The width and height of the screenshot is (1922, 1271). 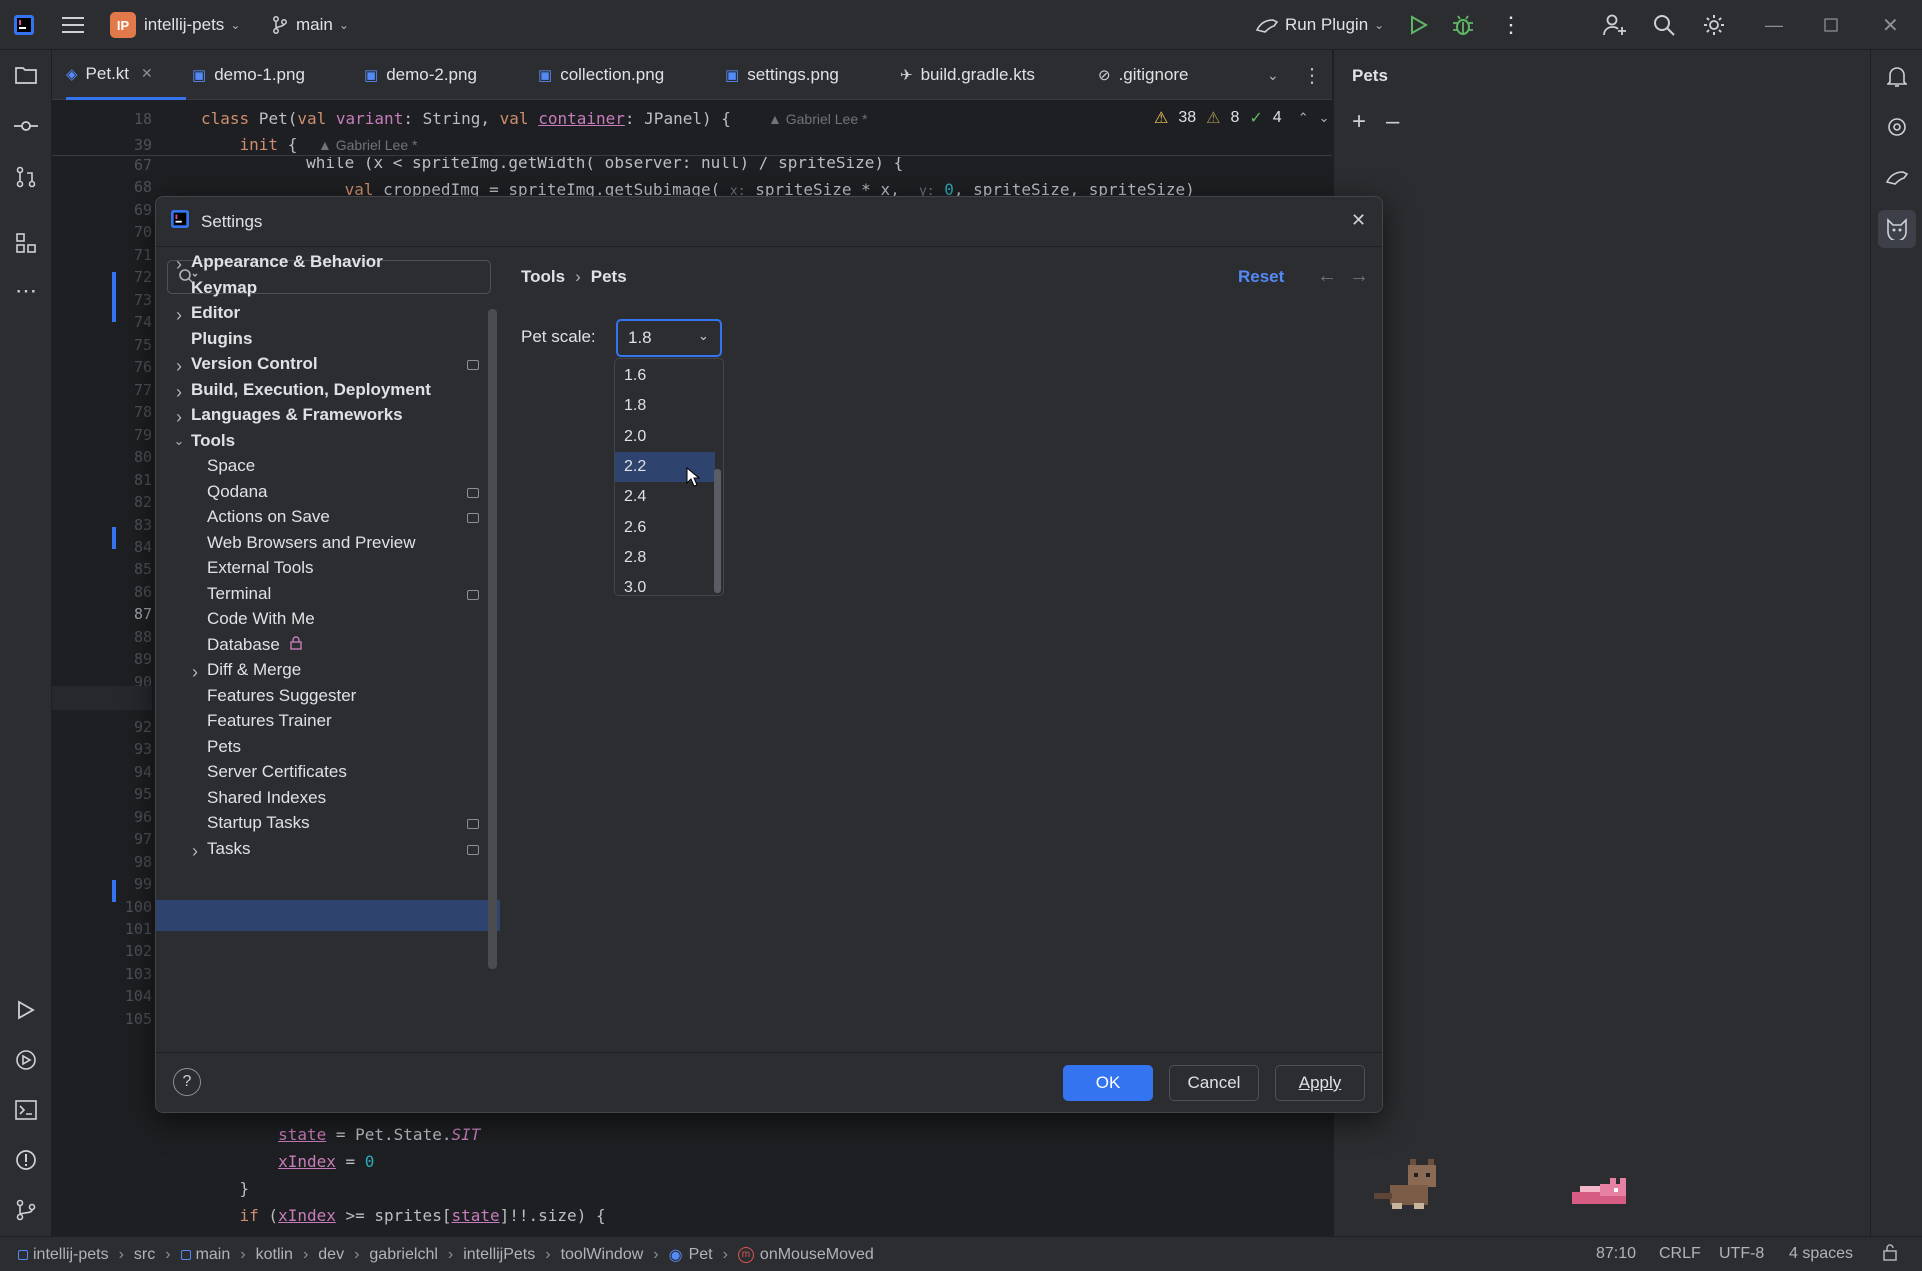 What do you see at coordinates (817, 1255) in the screenshot?
I see `breadcrumb-item: onMouseMoved` at bounding box center [817, 1255].